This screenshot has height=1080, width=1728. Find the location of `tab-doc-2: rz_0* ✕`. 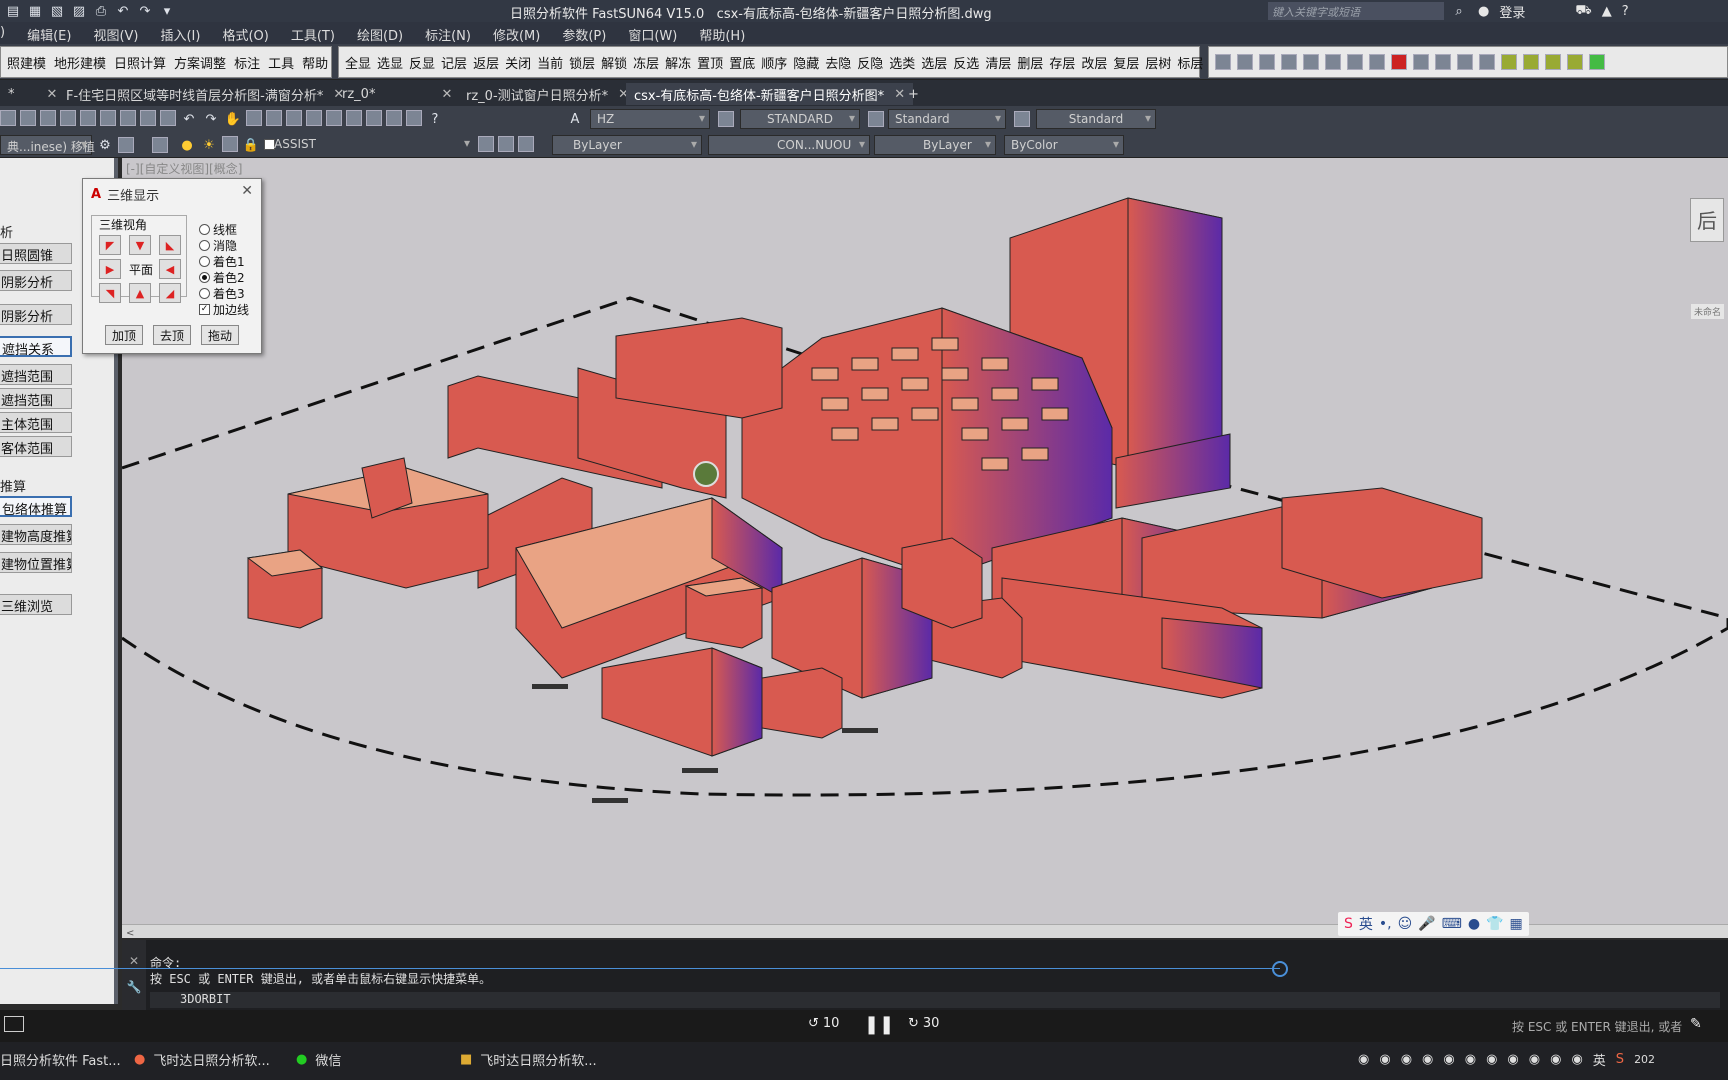

tab-doc-2: rz_0* ✕ is located at coordinates (397, 94).